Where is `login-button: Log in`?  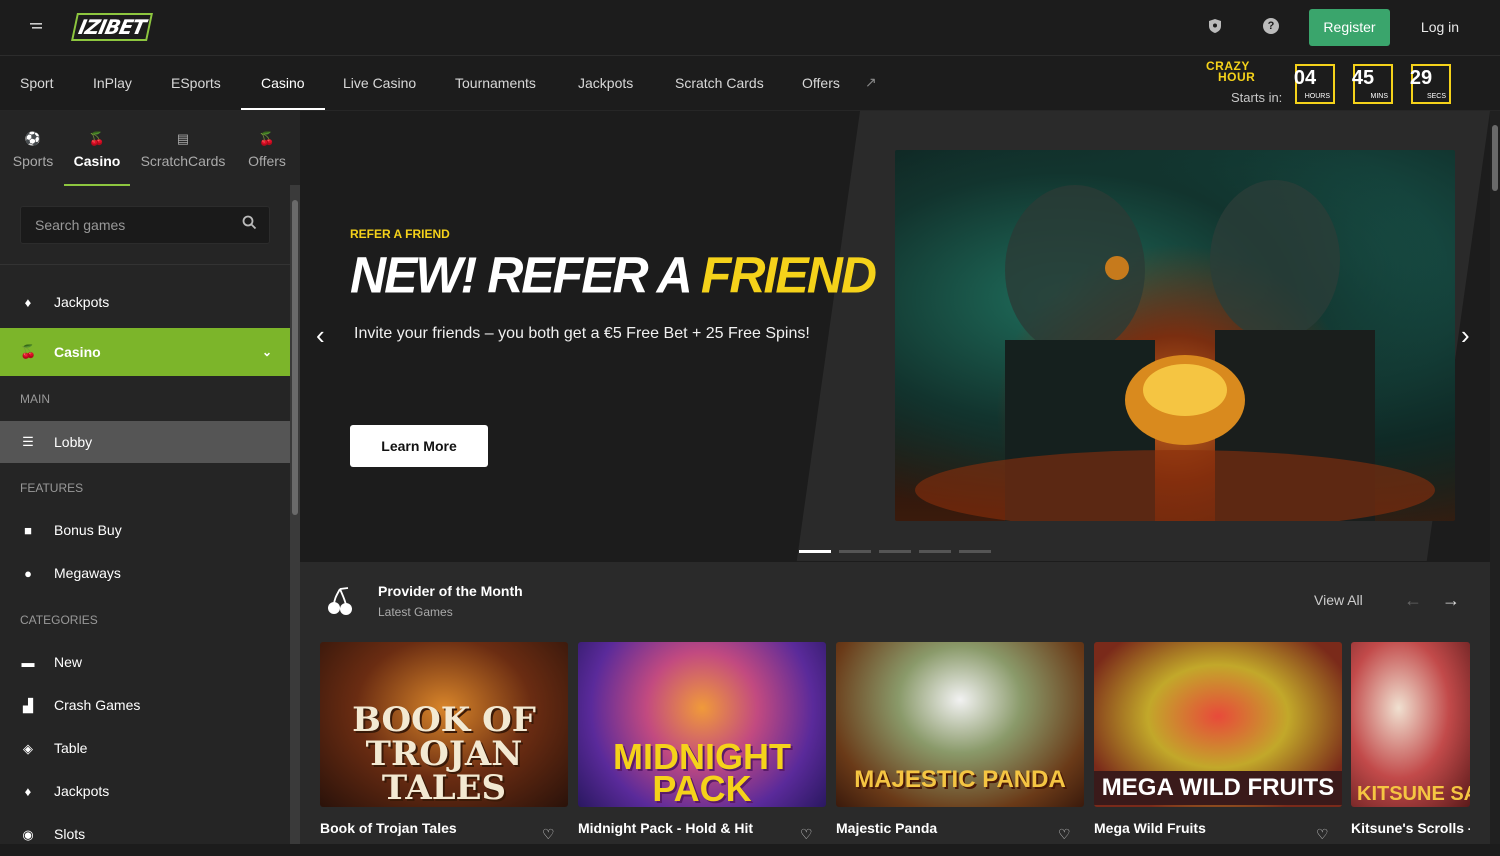
login-button: Log in is located at coordinates (1440, 27).